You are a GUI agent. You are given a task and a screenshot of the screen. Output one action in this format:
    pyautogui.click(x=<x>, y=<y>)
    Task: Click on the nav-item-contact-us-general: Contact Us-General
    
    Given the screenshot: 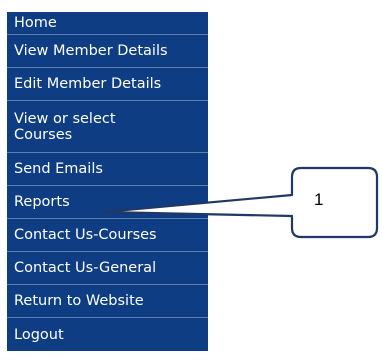 What is the action you would take?
    pyautogui.click(x=107, y=268)
    